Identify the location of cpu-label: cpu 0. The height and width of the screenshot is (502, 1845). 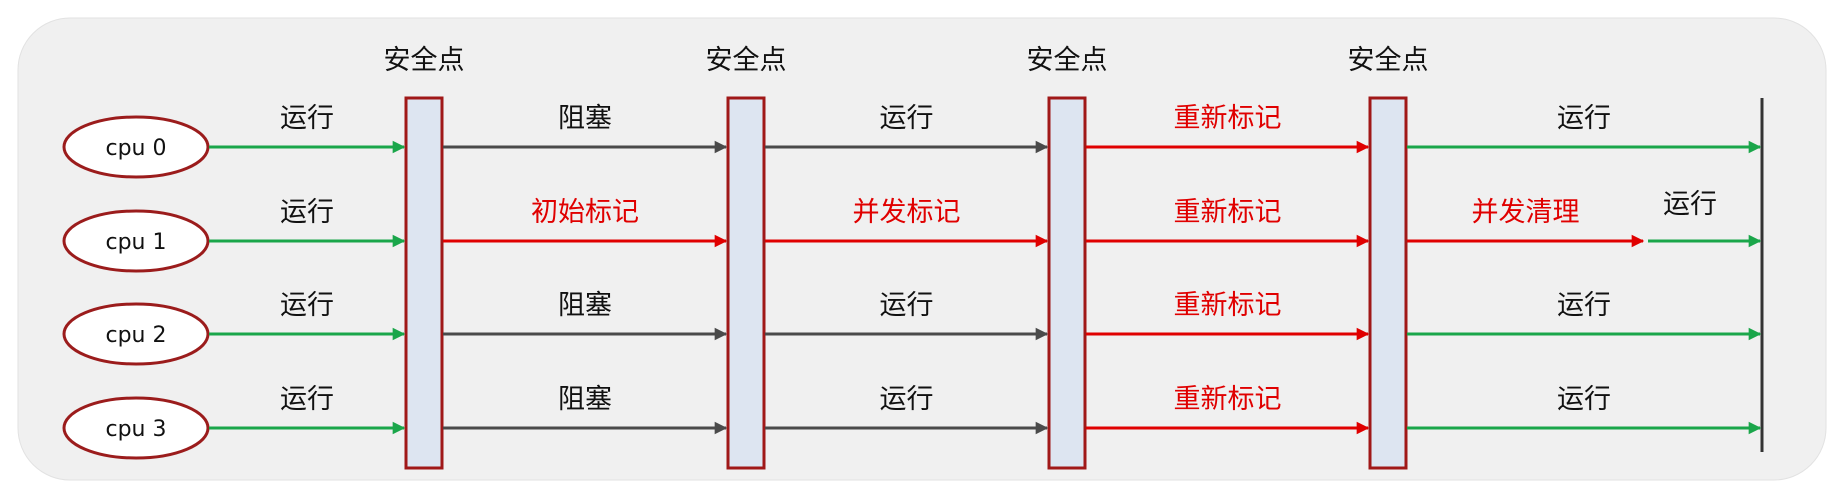
(136, 148).